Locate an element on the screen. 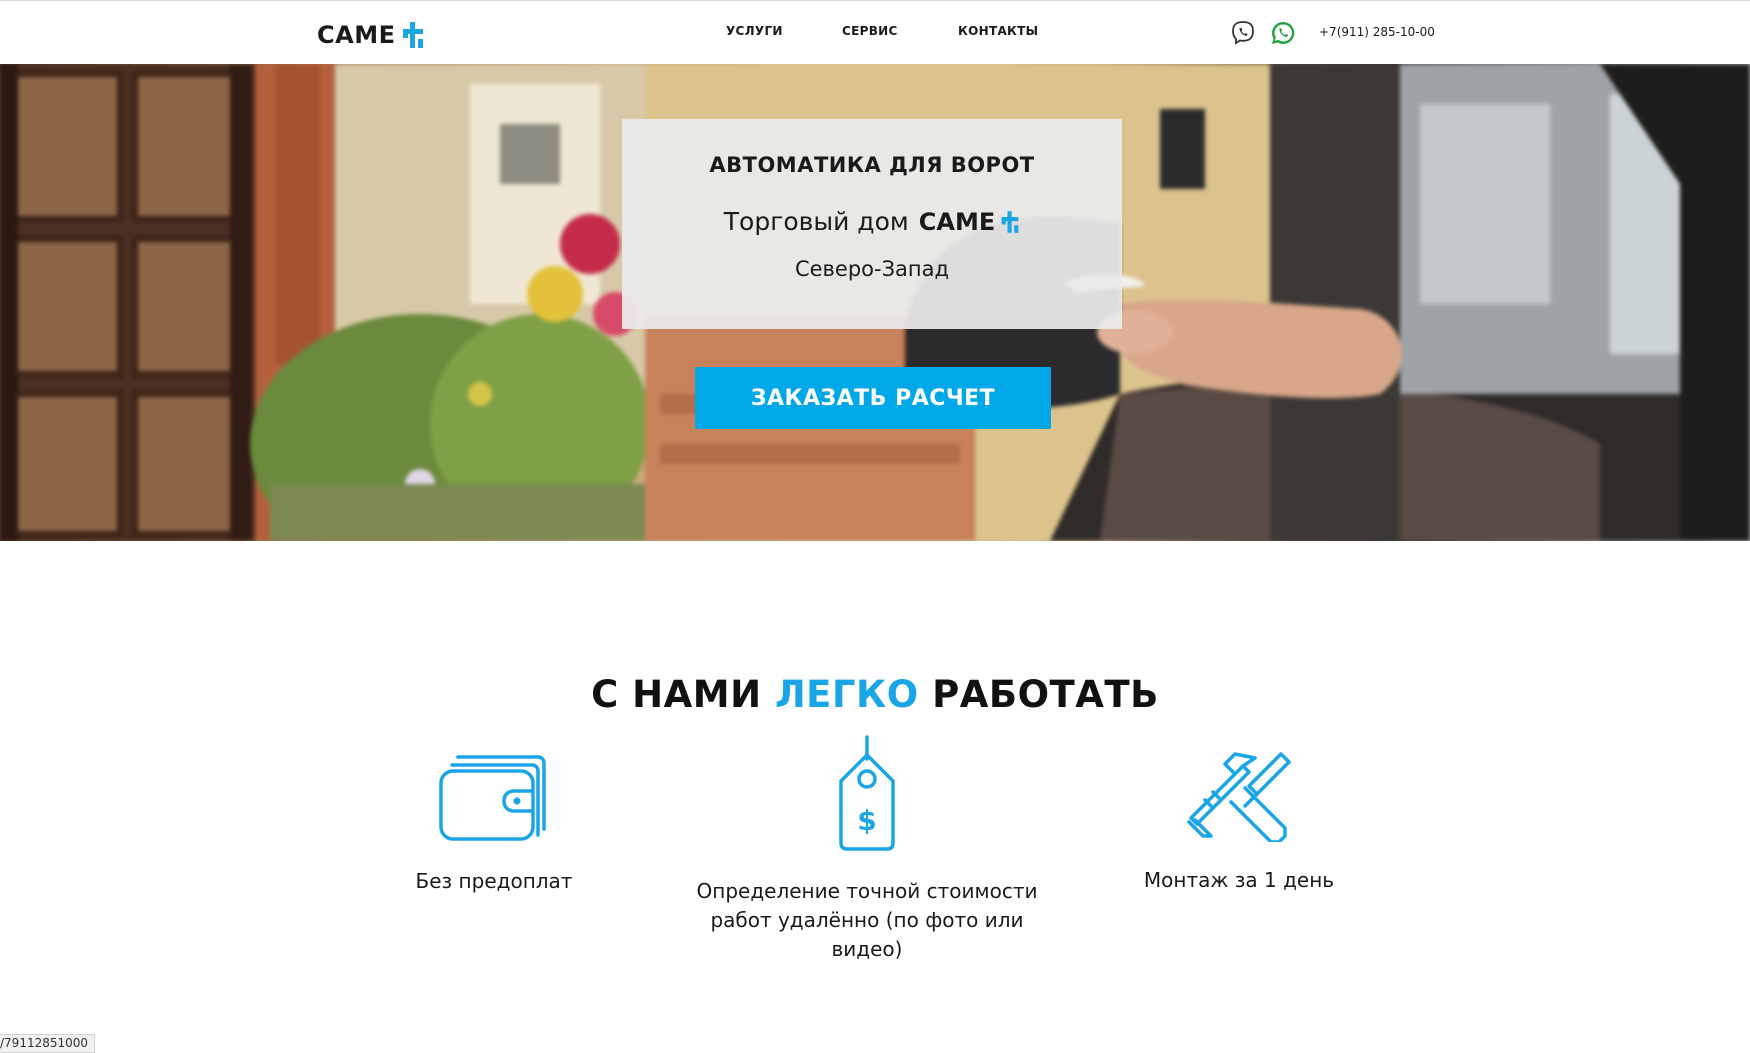 The image size is (1750, 1053). came-logo: CAME is located at coordinates (371, 35).